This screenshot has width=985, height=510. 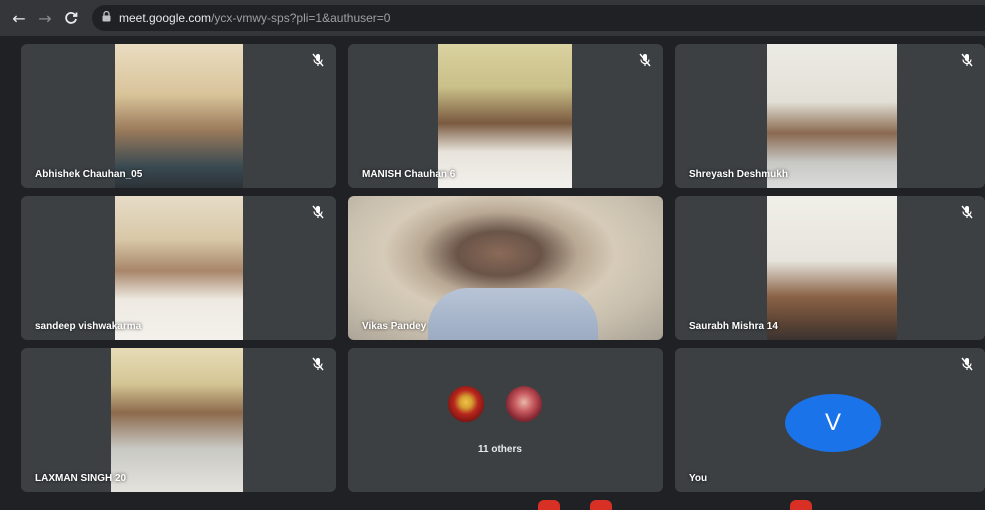 What do you see at coordinates (88, 326) in the screenshot?
I see `participant-name: sandeep vishwakarma` at bounding box center [88, 326].